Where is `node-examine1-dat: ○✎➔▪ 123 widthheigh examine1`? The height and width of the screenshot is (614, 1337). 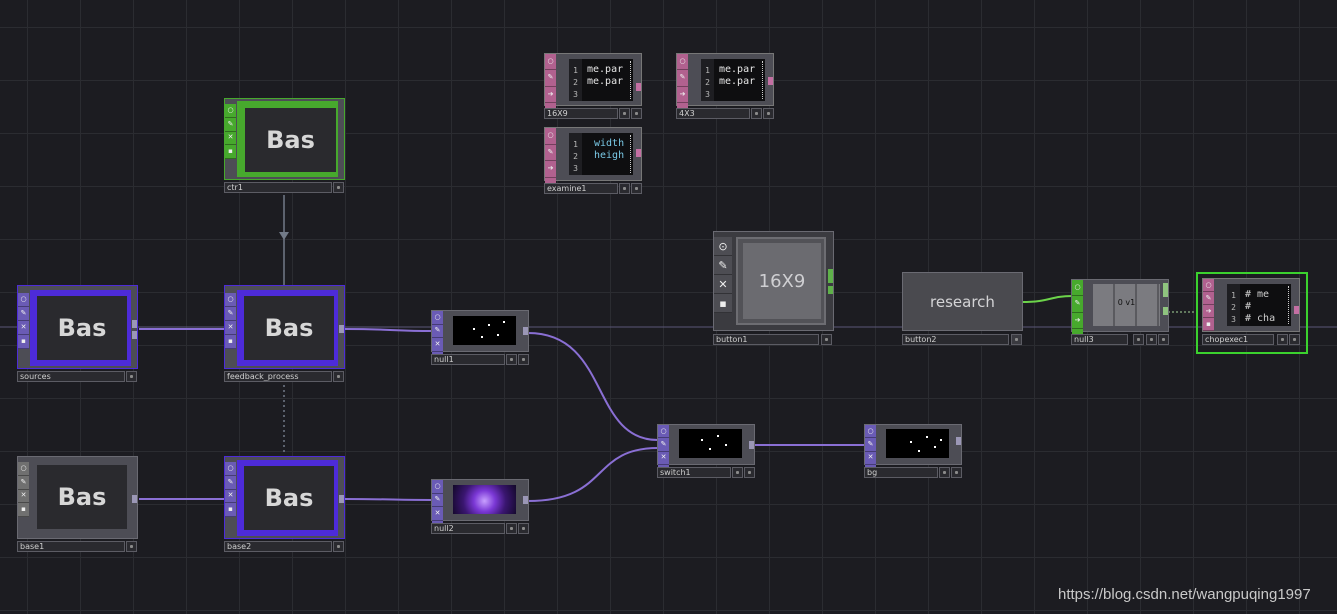 node-examine1-dat: ○✎➔▪ 123 widthheigh examine1 is located at coordinates (593, 161).